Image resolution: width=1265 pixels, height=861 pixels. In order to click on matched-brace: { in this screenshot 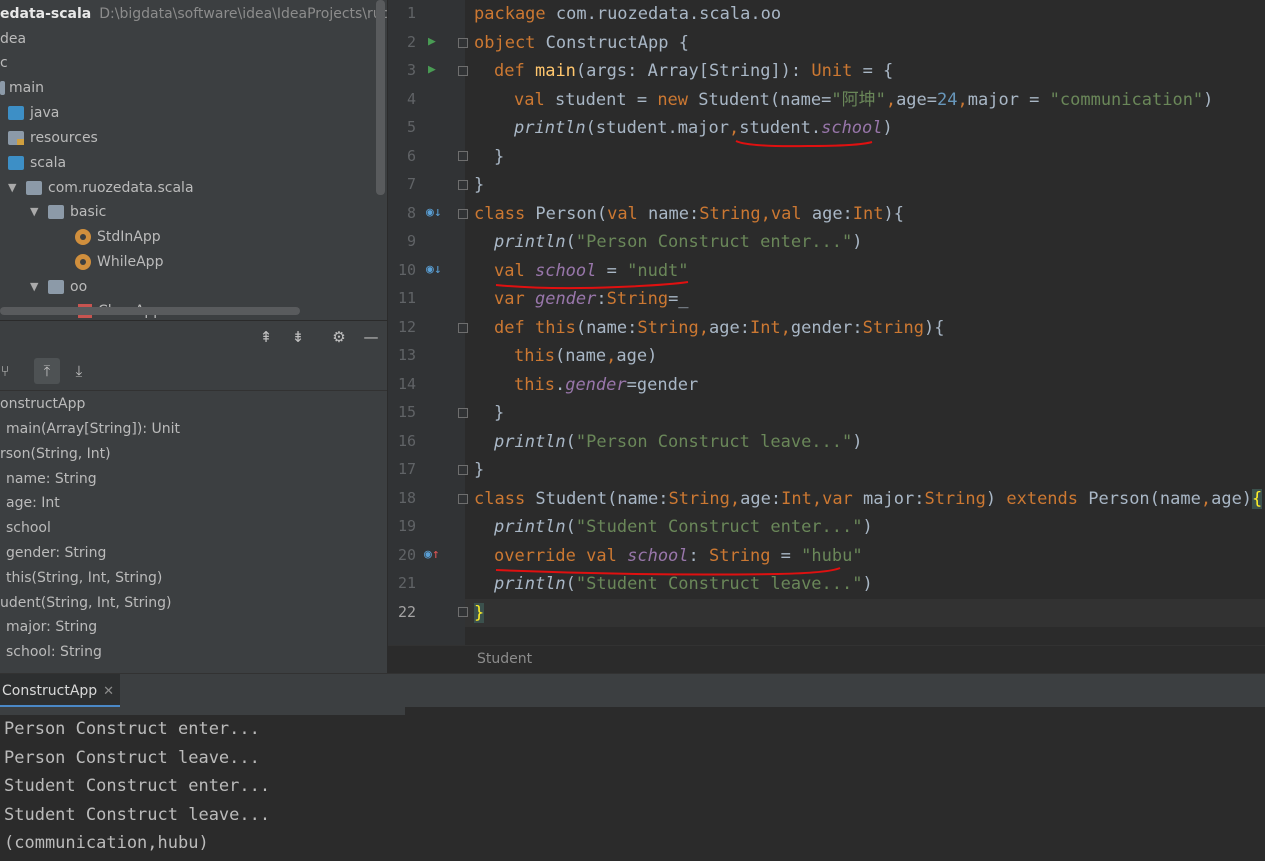, I will do `click(1257, 499)`.